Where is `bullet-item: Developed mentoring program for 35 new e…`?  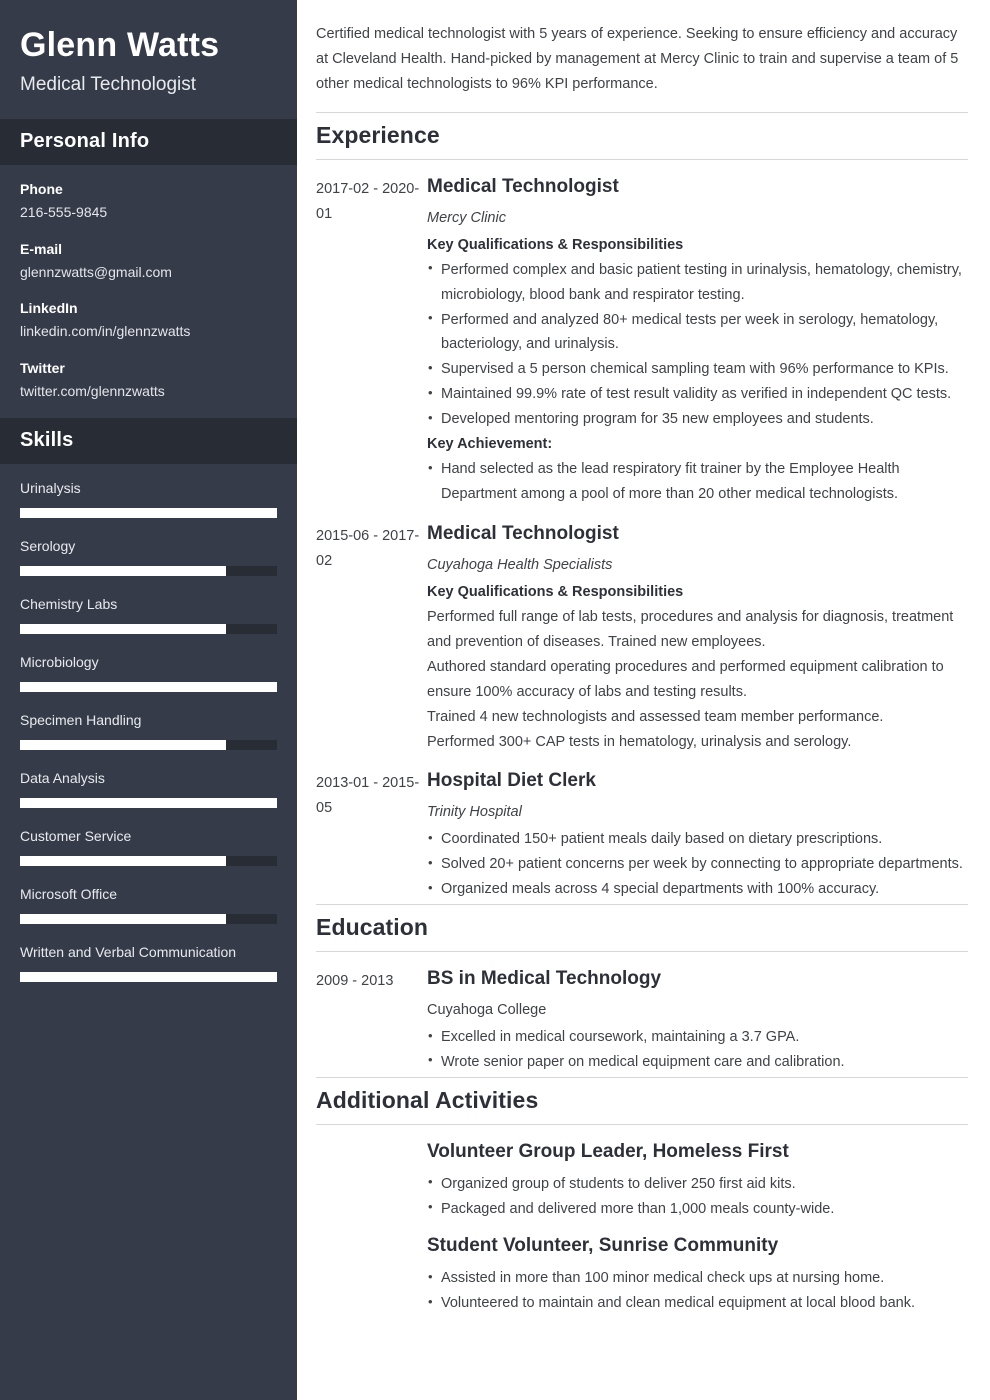 bullet-item: Developed mentoring program for 35 new e… is located at coordinates (697, 419).